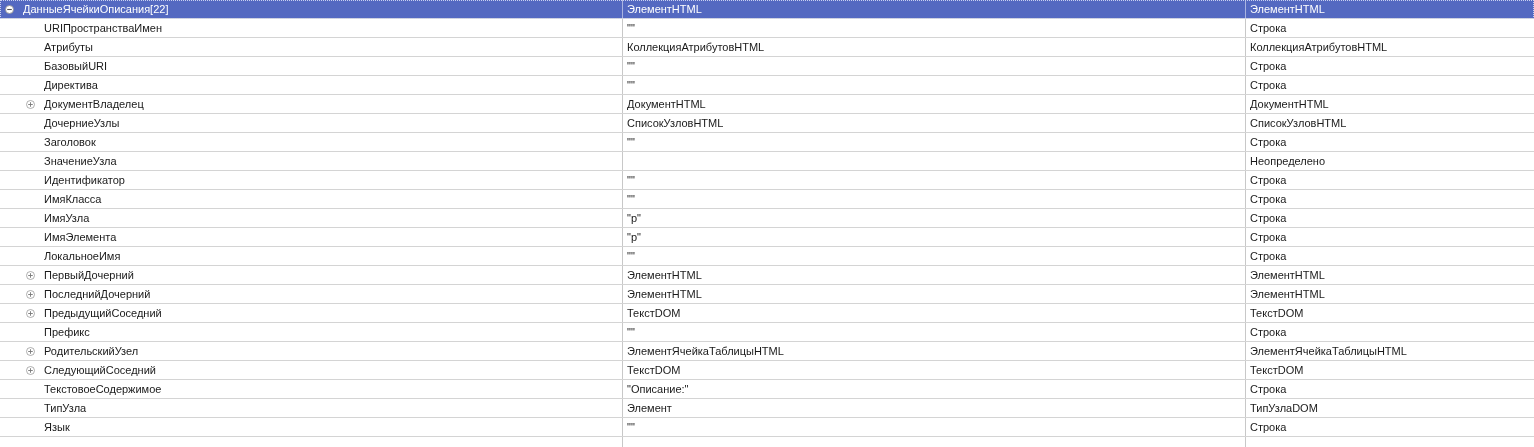  What do you see at coordinates (767, 28) in the screenshot?
I see `tree-row: URIПространстваИмен "" Строка` at bounding box center [767, 28].